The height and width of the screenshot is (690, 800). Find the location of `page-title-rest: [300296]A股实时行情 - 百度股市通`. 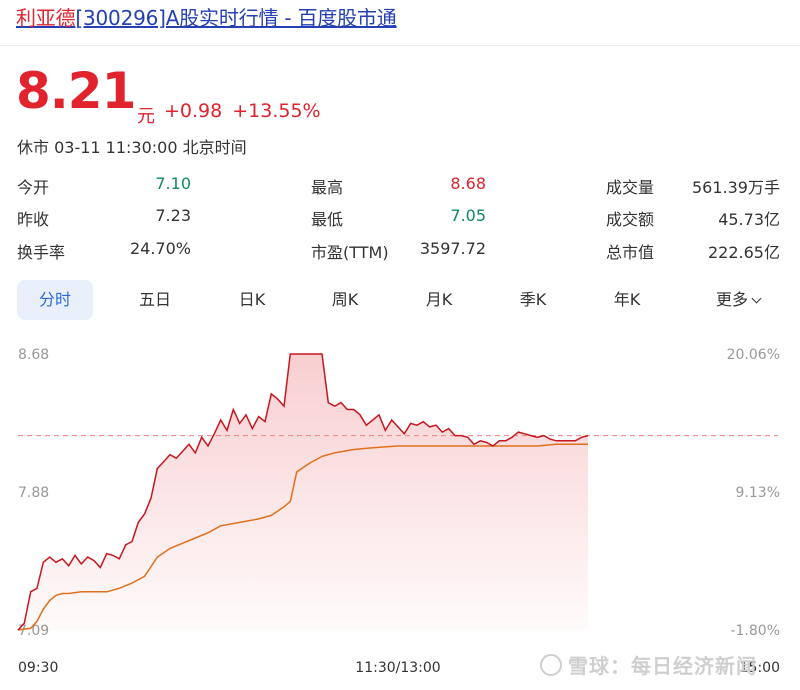

page-title-rest: [300296]A股实时行情 - 百度股市通 is located at coordinates (235, 18).